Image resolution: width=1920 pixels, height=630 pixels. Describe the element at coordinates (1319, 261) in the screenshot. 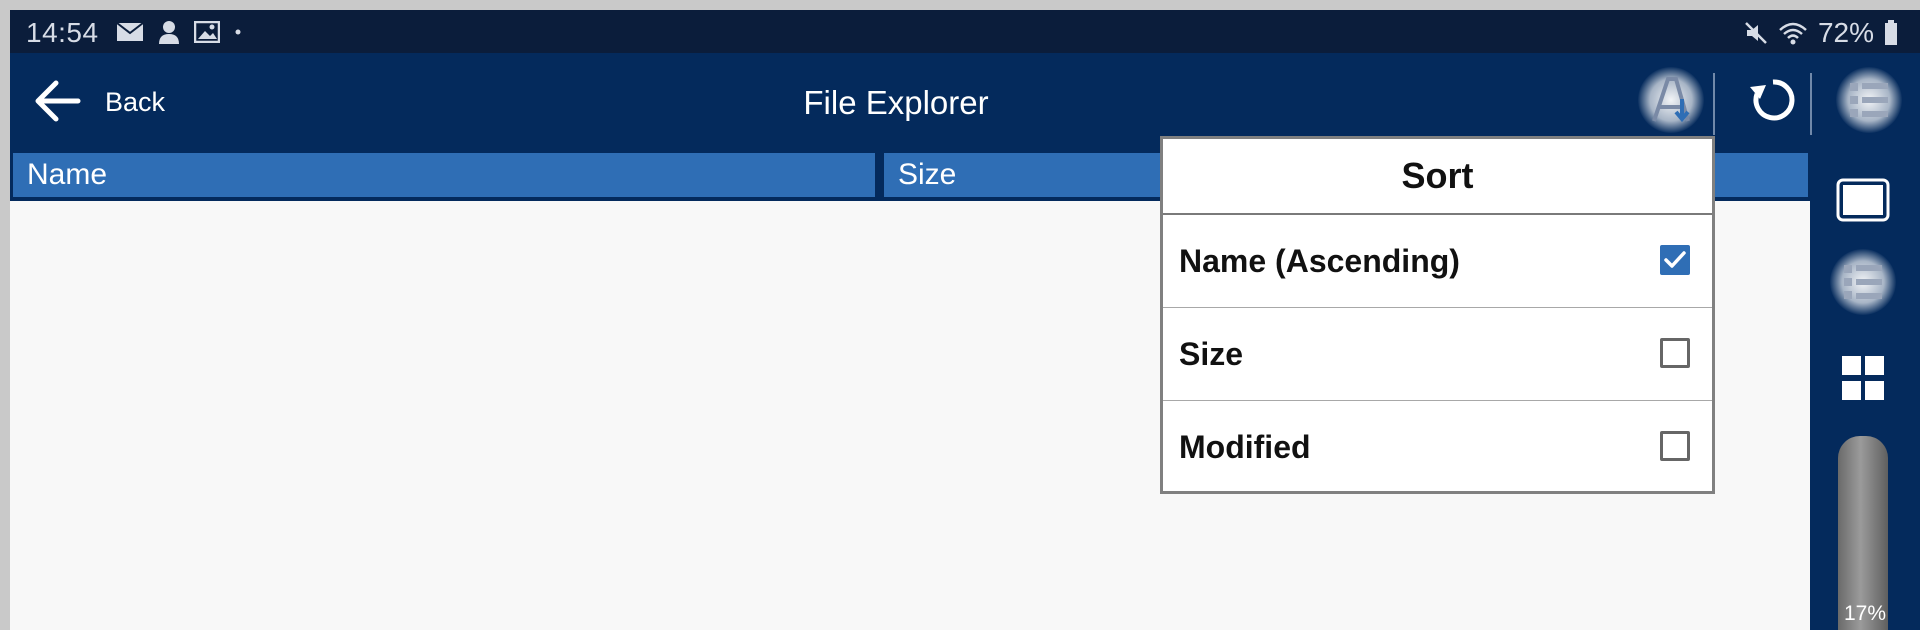

I see `sort-option-label: Name (Ascending)` at that location.